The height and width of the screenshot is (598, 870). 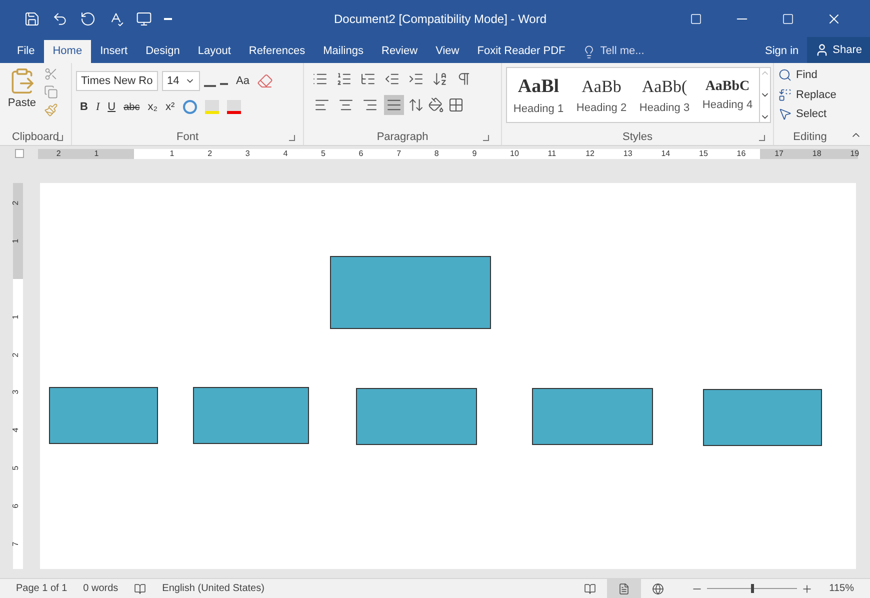 I want to click on font-size-field: 14, so click(x=181, y=81).